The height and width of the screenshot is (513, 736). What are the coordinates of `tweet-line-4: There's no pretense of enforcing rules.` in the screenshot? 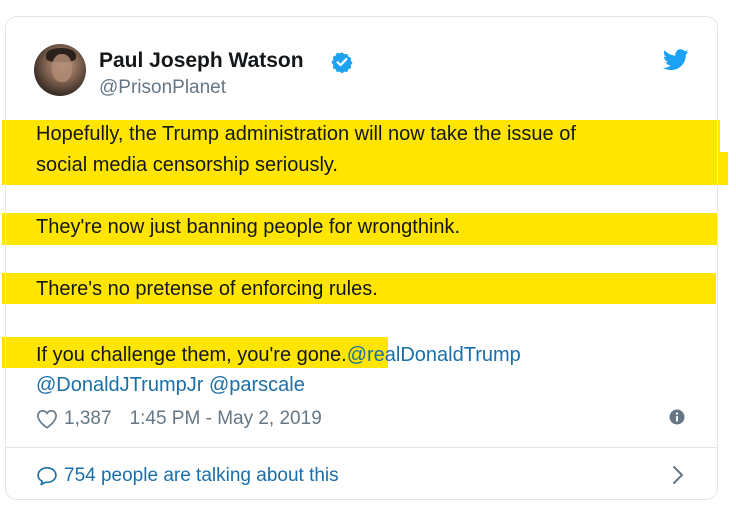 It's located at (207, 289).